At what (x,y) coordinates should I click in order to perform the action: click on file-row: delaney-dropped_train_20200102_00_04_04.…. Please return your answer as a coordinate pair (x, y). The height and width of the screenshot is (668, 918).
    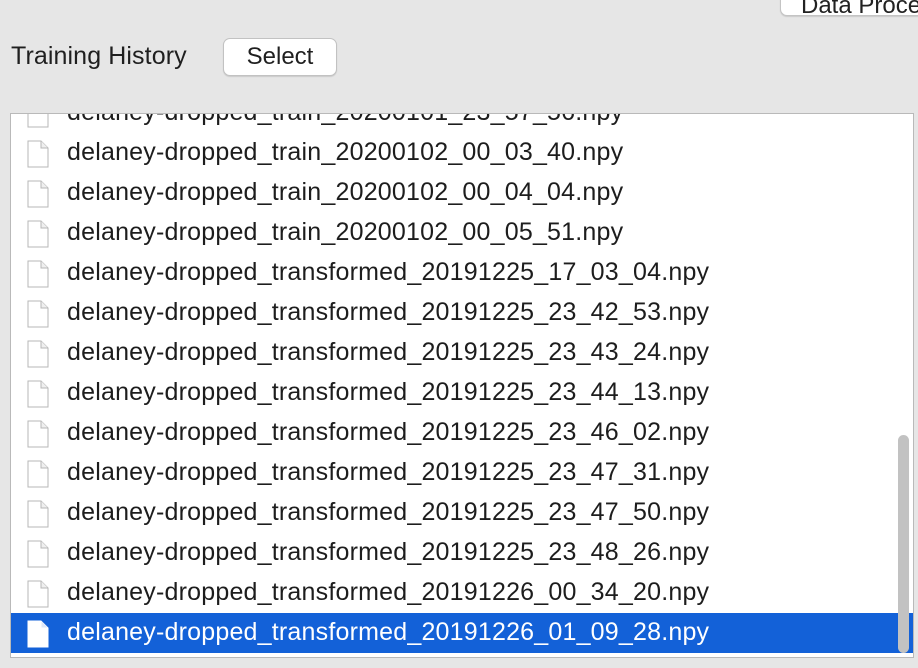
    Looking at the image, I should click on (462, 193).